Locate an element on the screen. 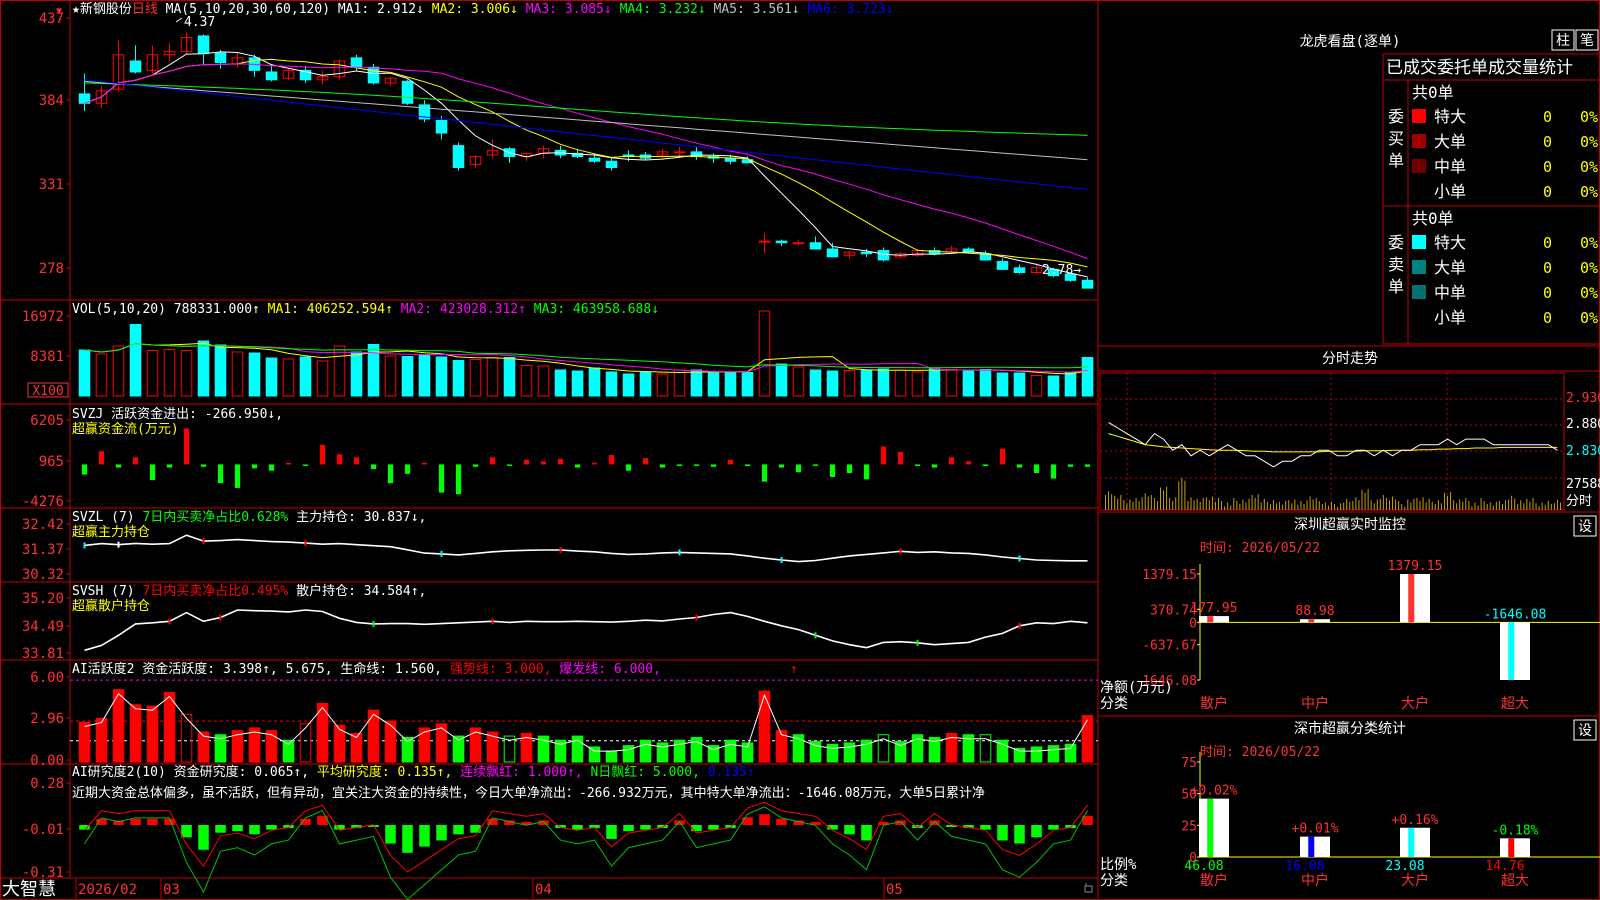  collapse-arrow-icon: ▼ is located at coordinates (59, 11).